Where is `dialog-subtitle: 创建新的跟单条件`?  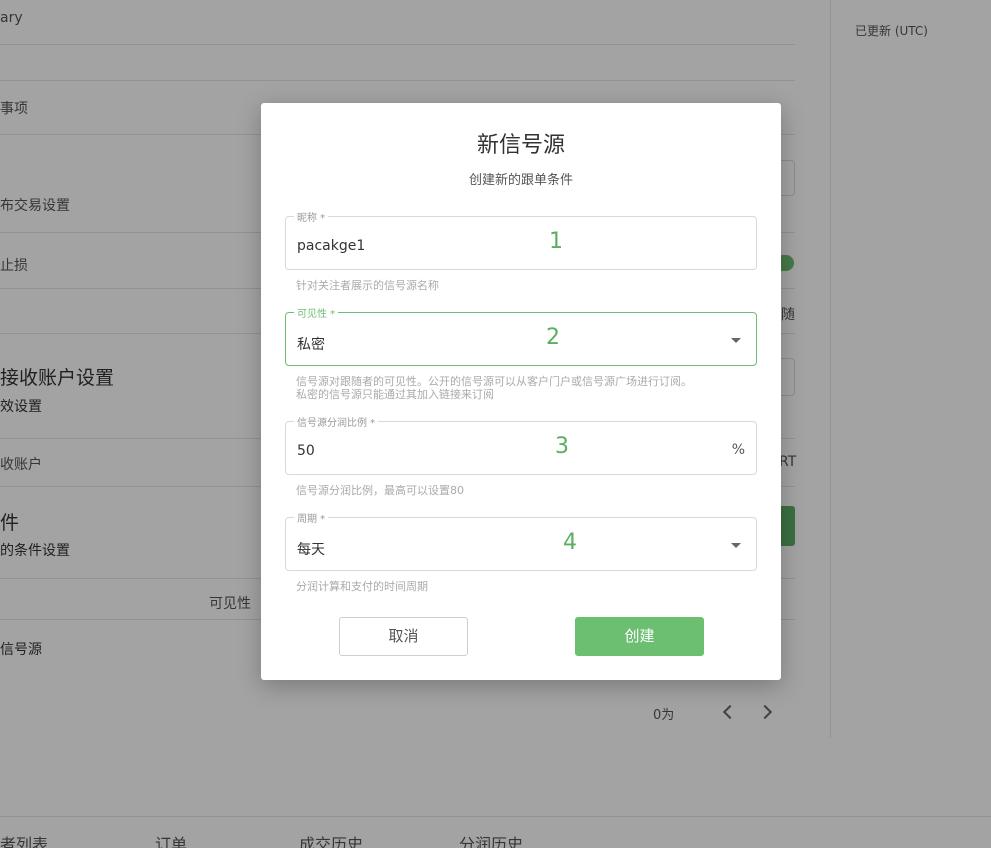
dialog-subtitle: 创建新的跟单条件 is located at coordinates (520, 180).